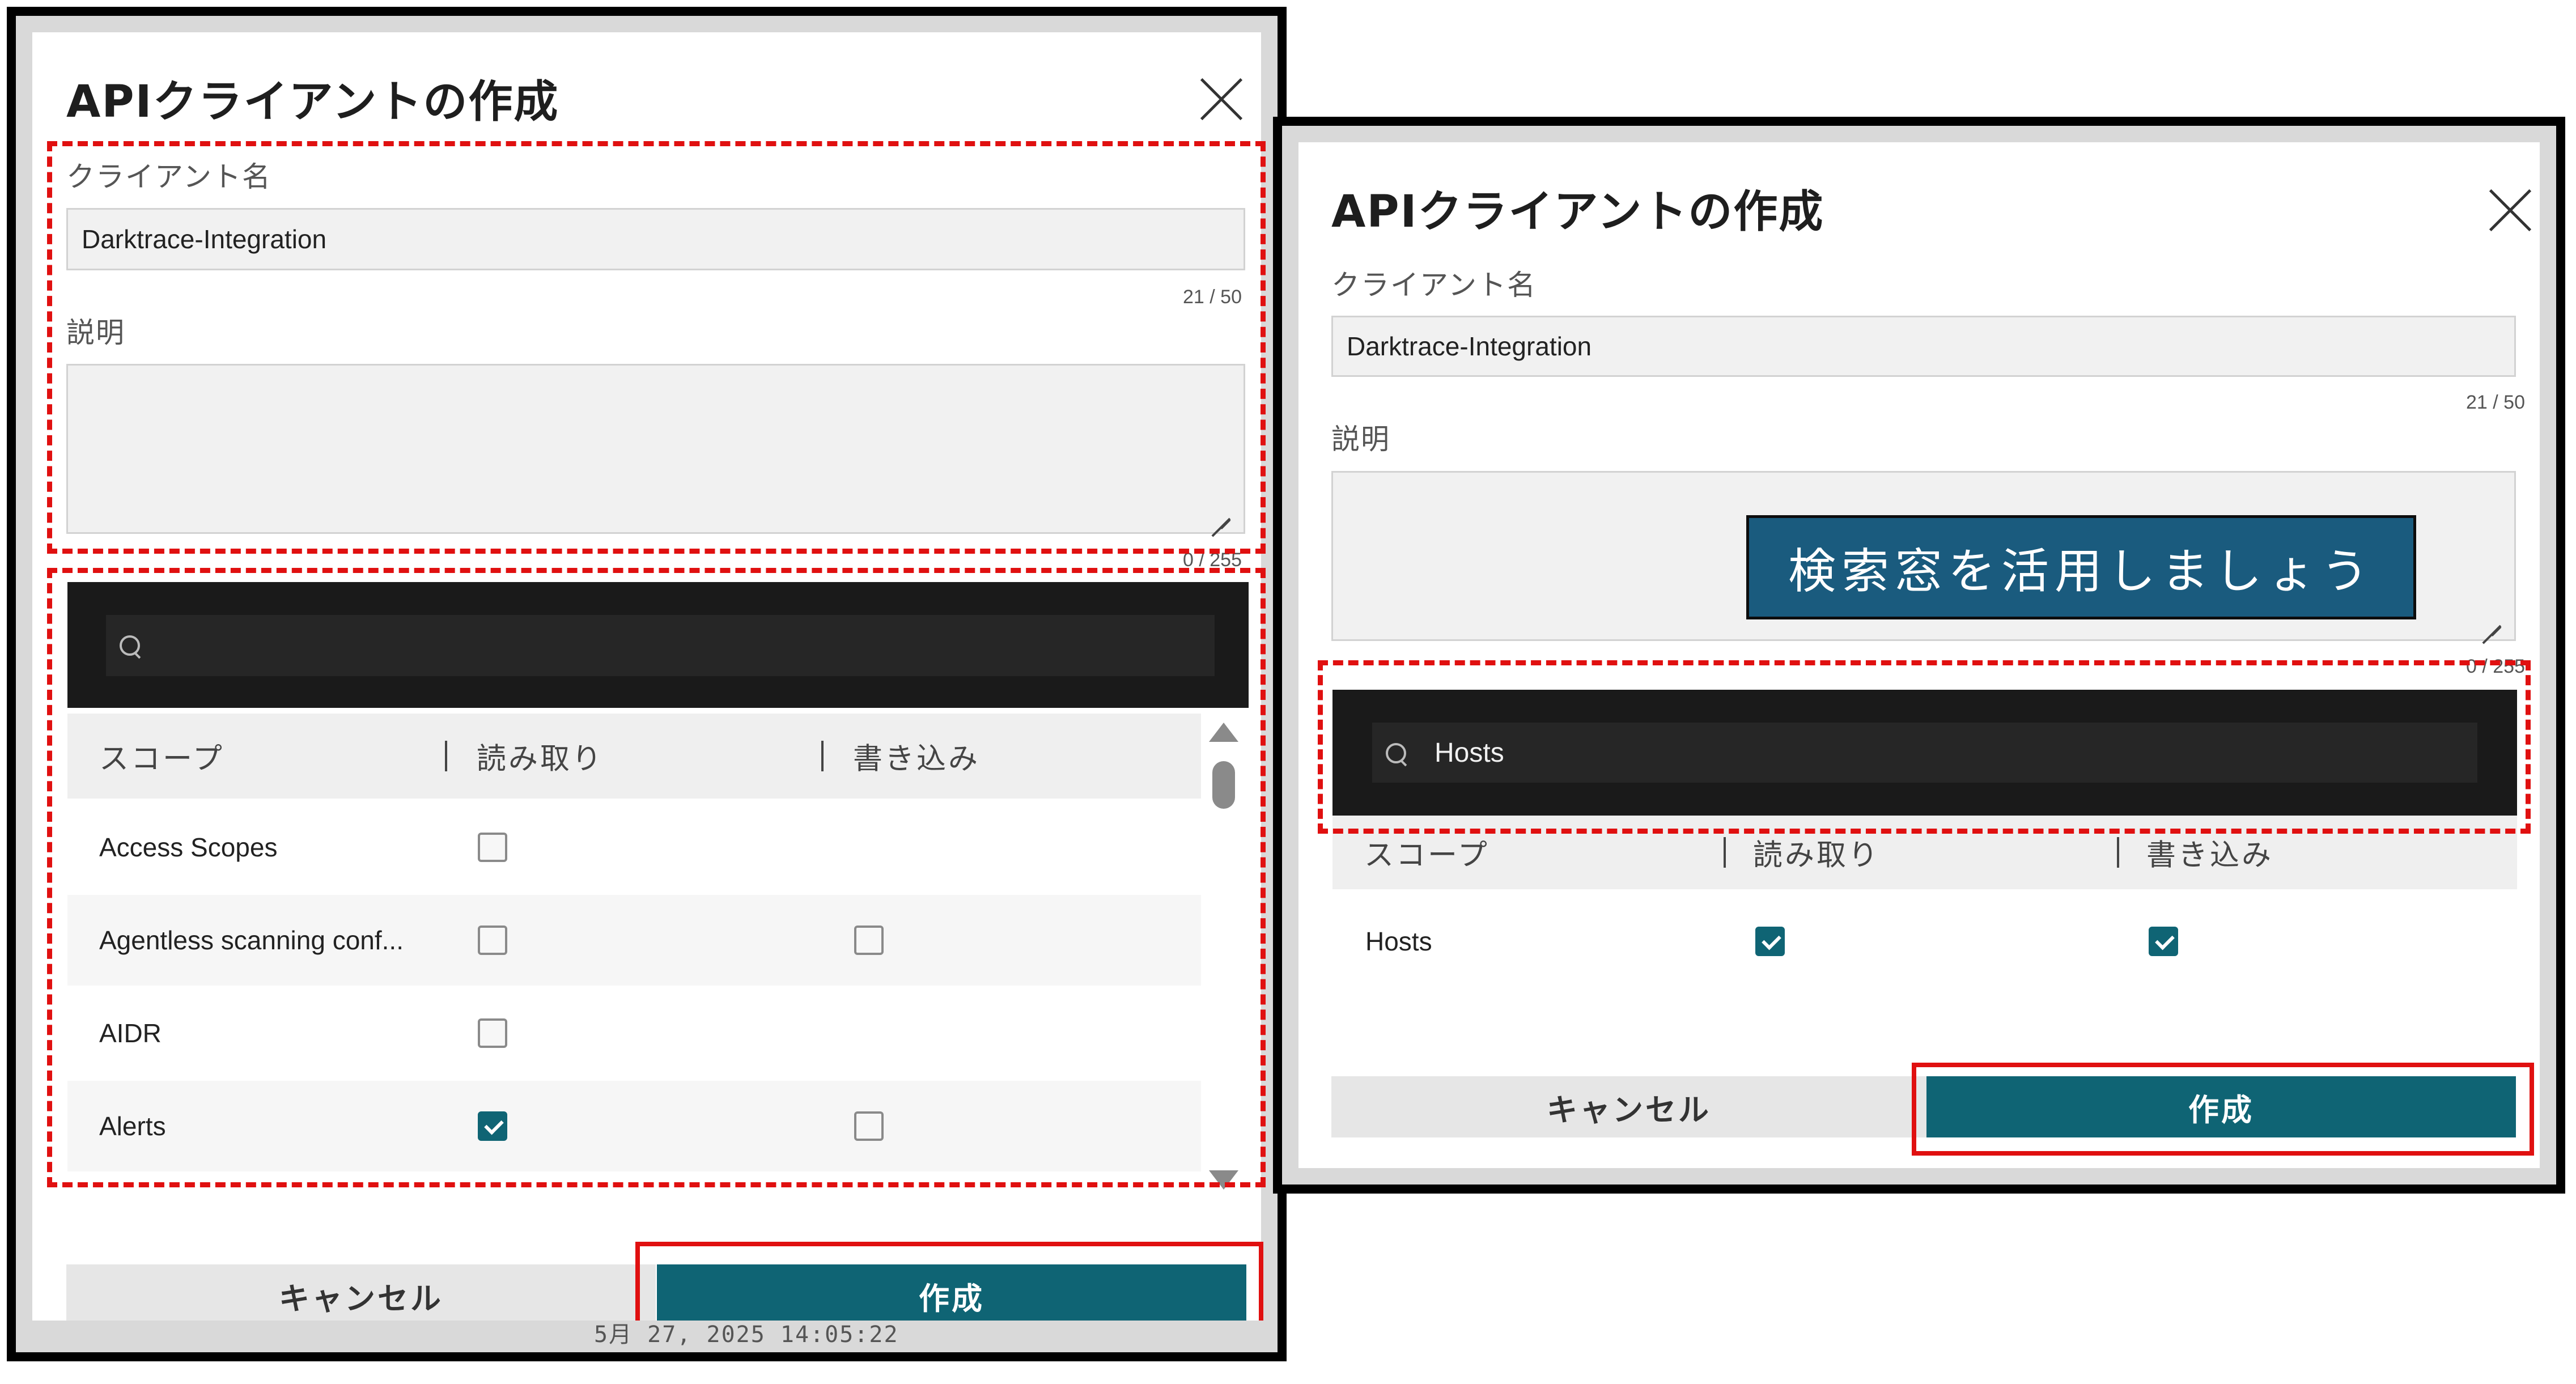 This screenshot has width=2576, height=1384. I want to click on tip-callout: 検索窓を活用しましょう, so click(2081, 567).